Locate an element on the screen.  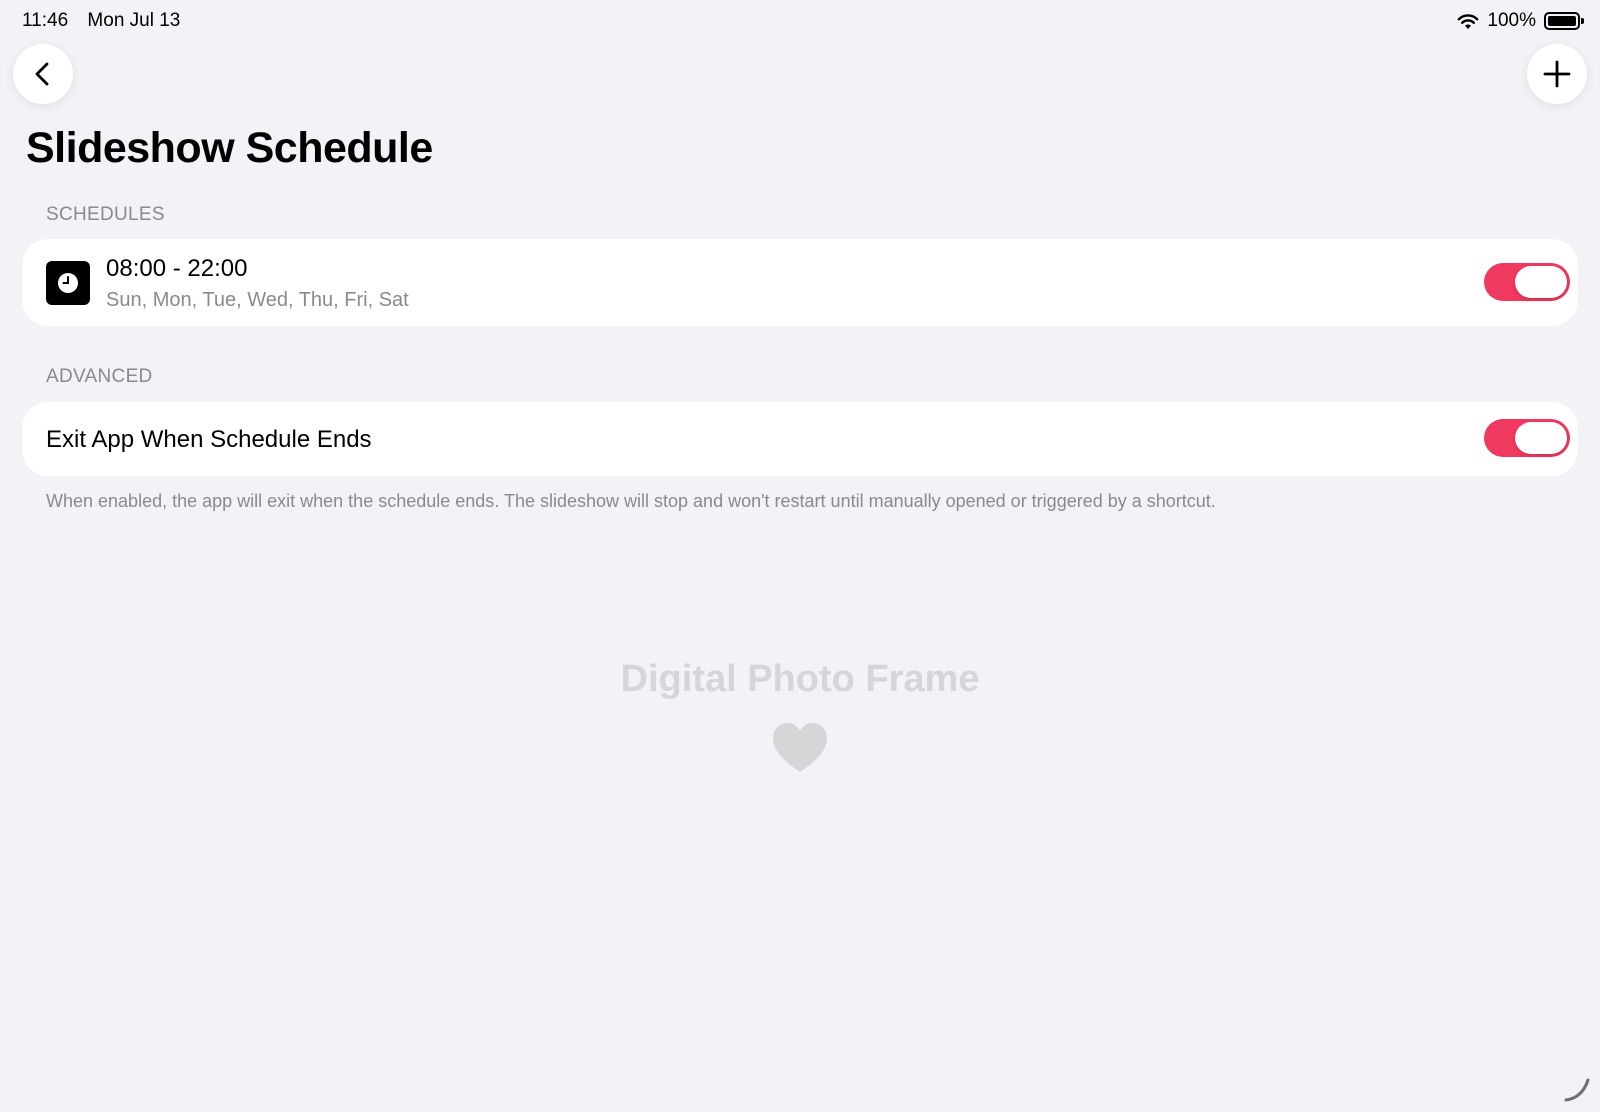
heart-icon is located at coordinates (800, 747).